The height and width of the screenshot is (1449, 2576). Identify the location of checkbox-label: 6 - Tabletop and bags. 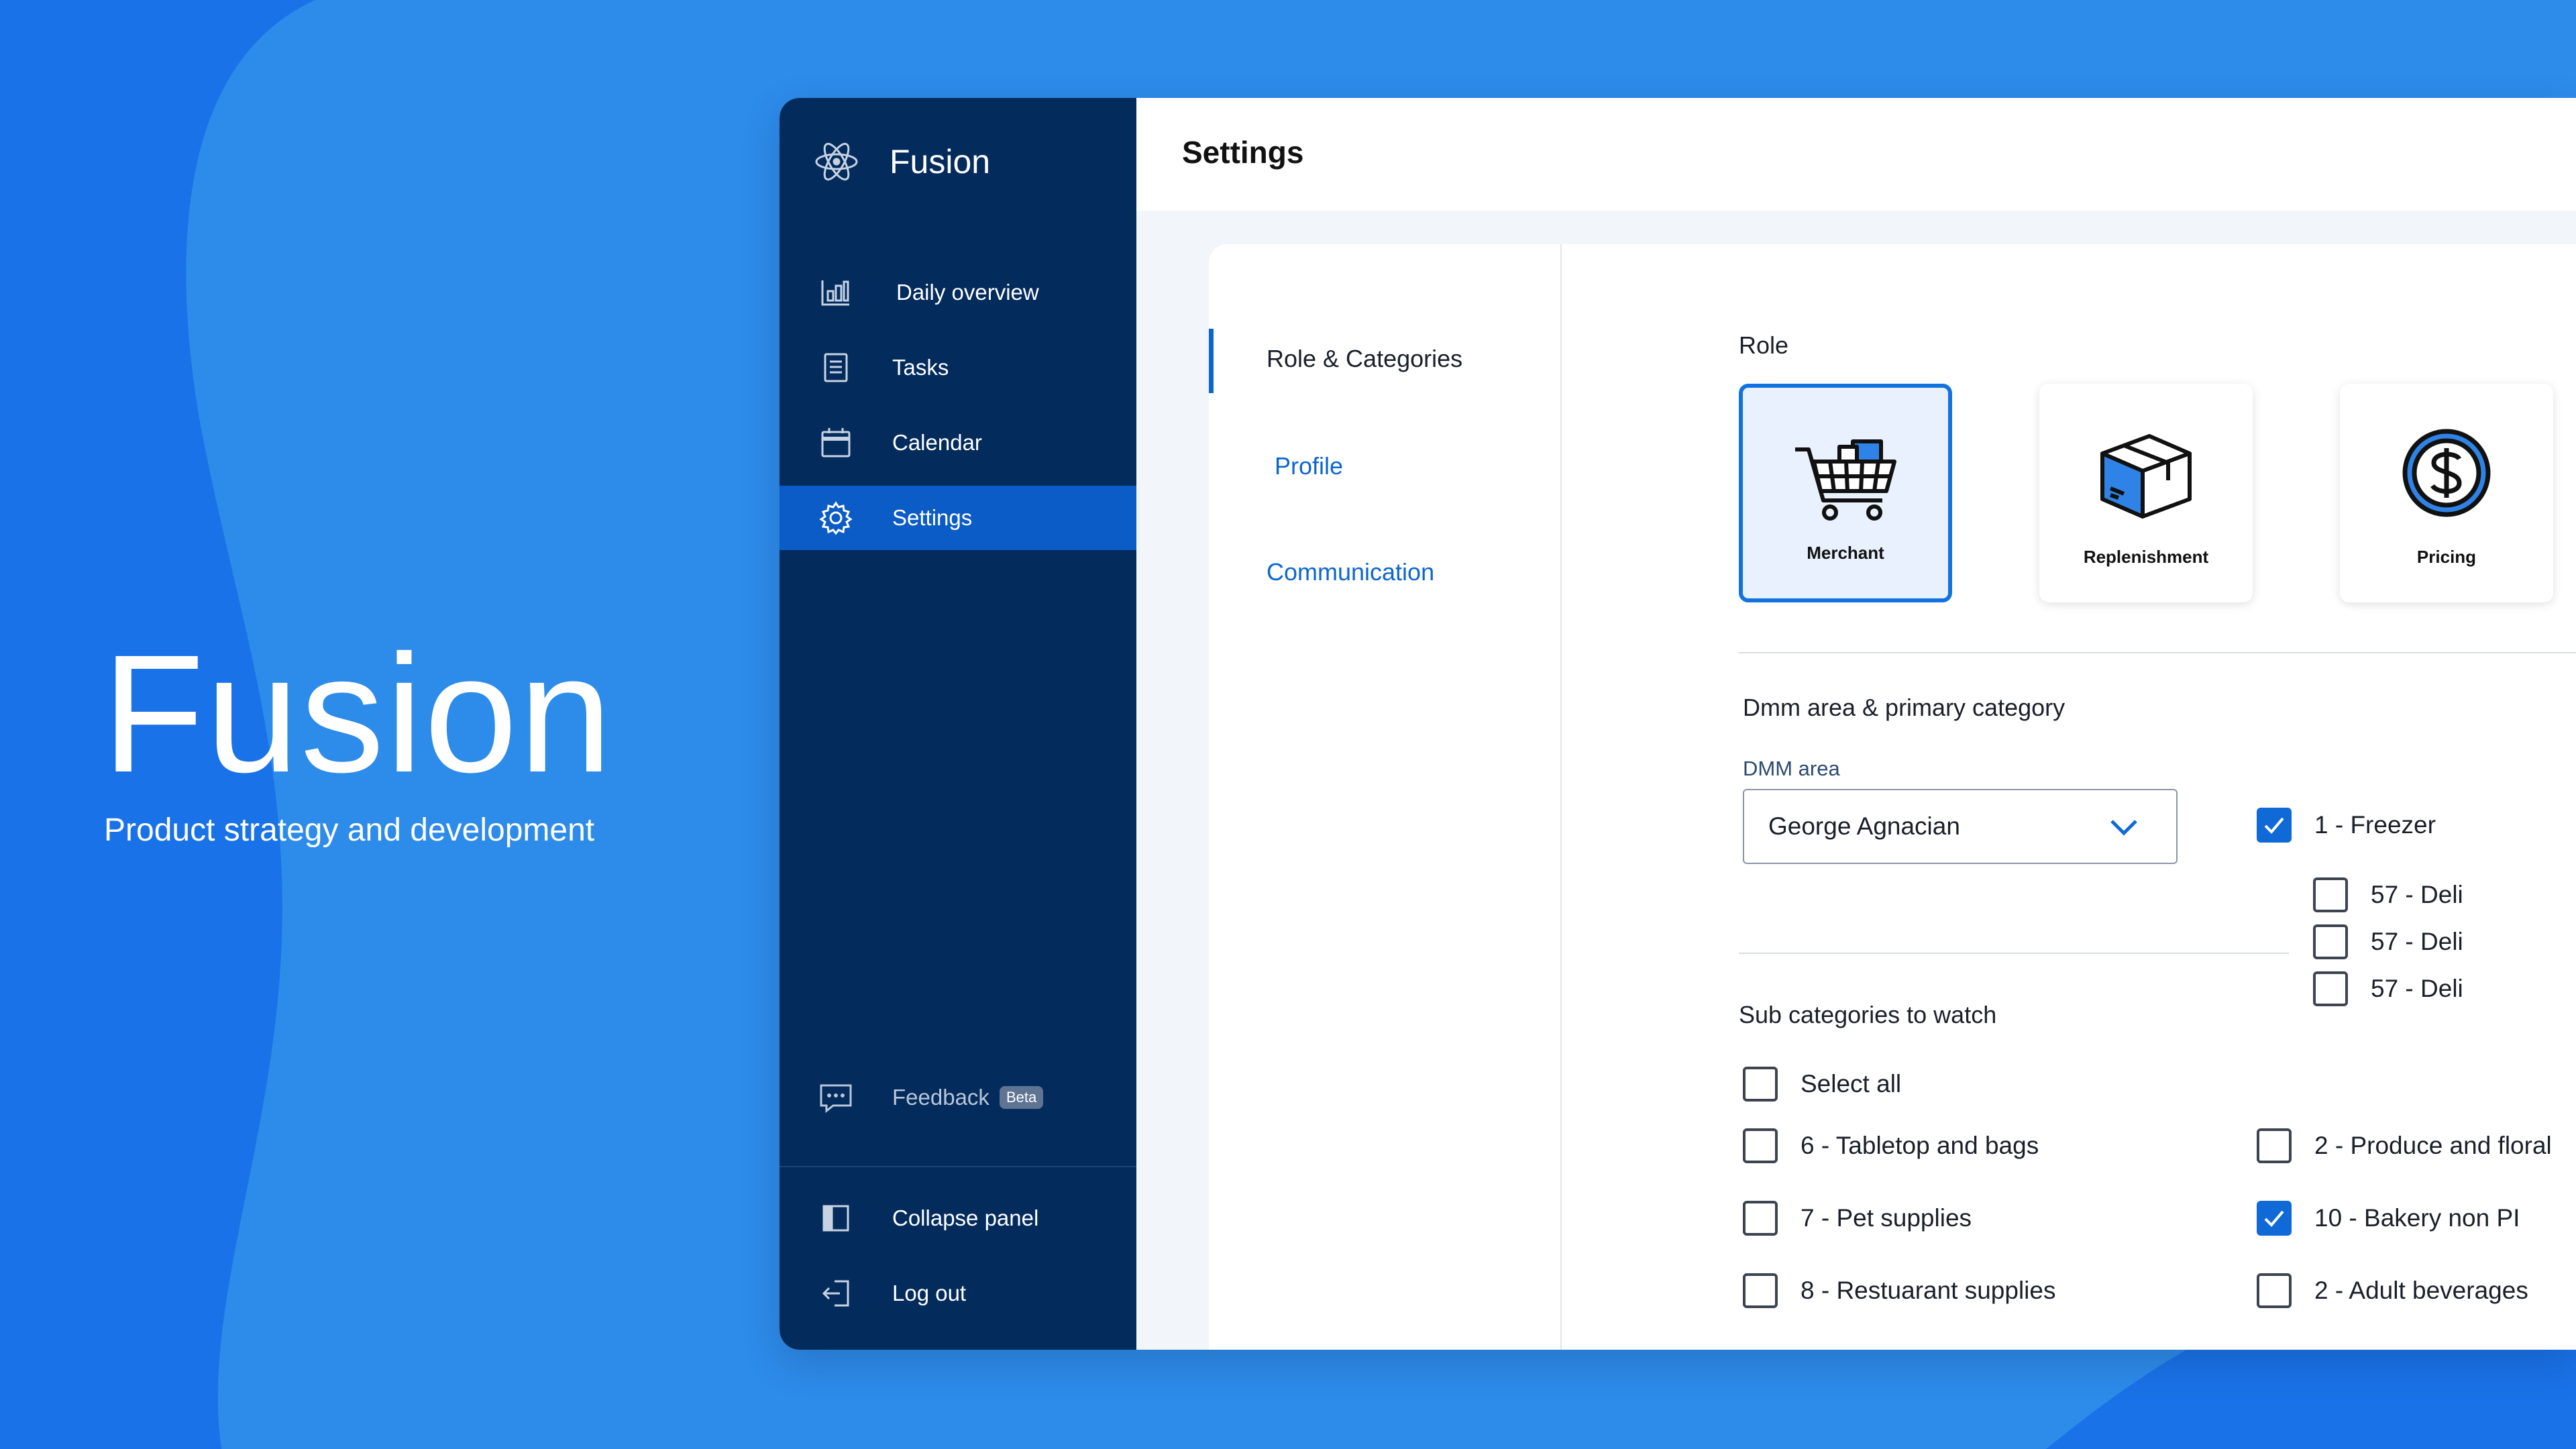
(1920, 1145).